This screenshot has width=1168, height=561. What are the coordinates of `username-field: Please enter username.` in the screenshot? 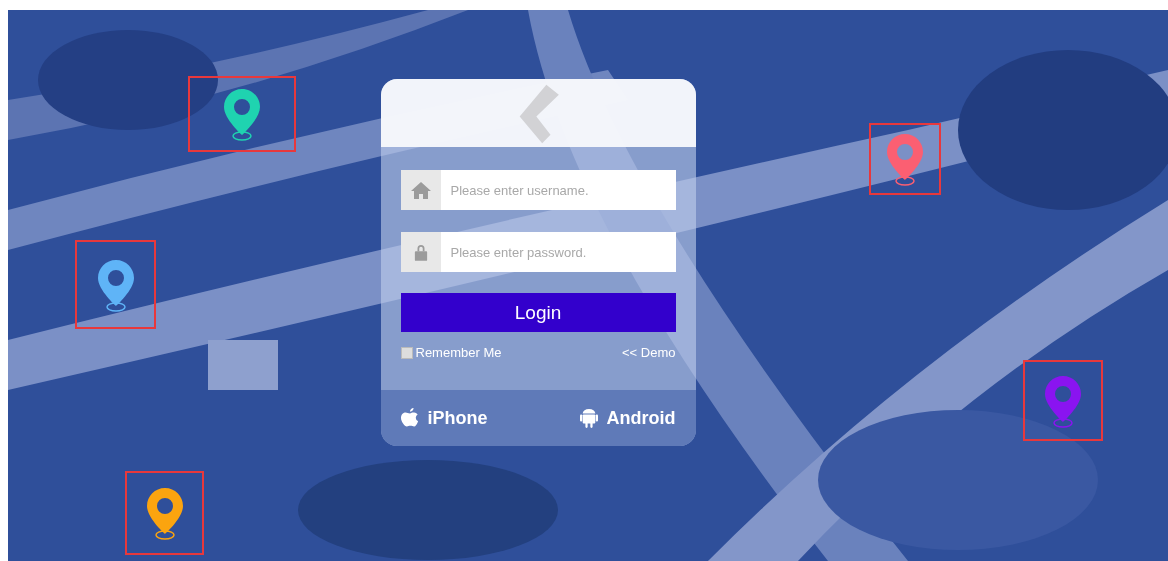 It's located at (558, 190).